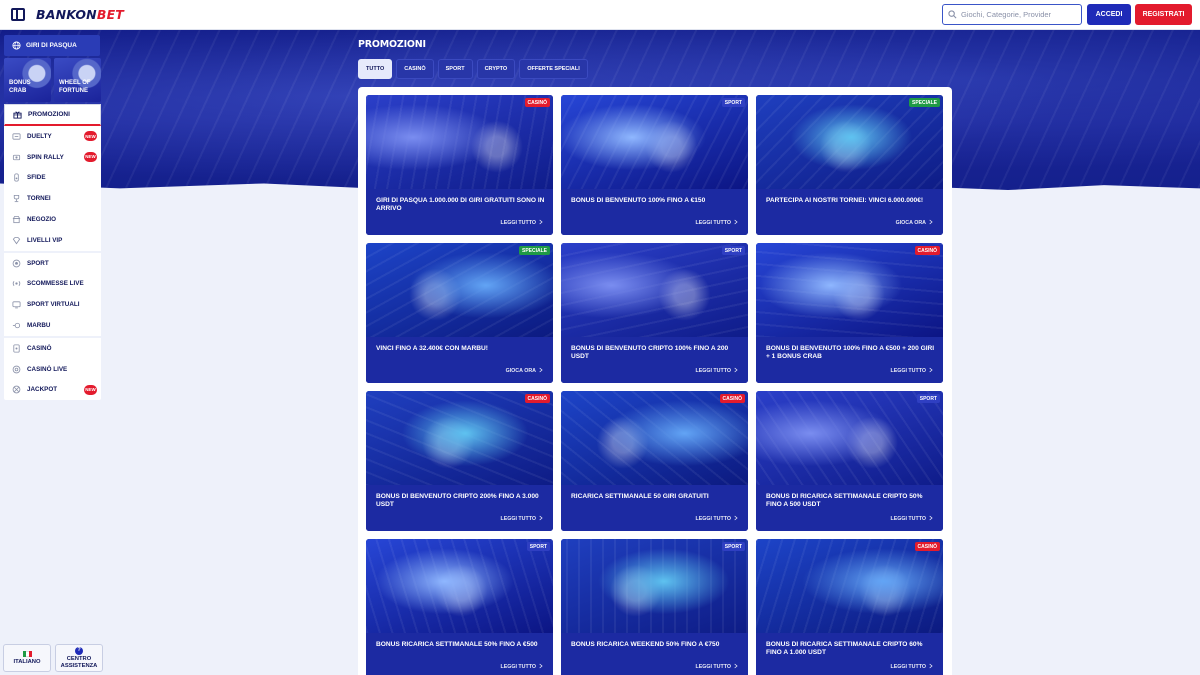 The width and height of the screenshot is (1200, 675). I want to click on basketball-art, so click(459, 586).